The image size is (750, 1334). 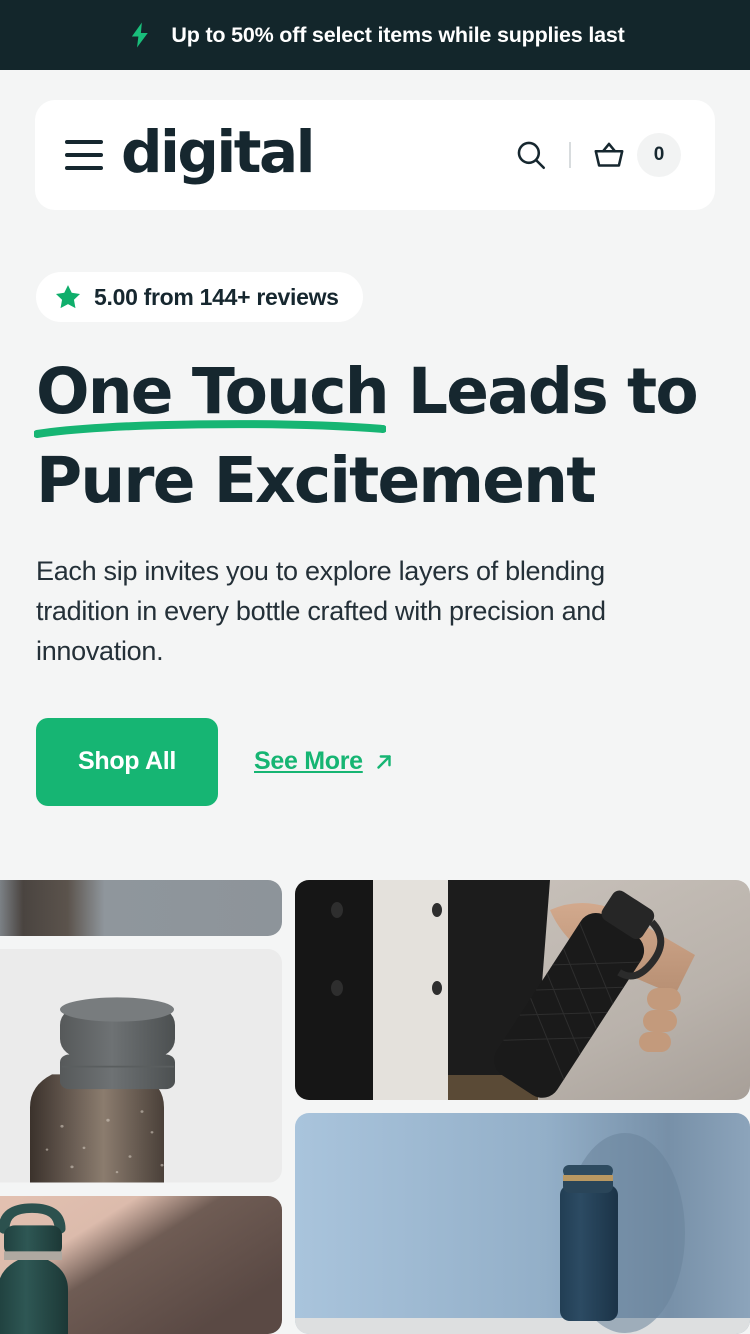 What do you see at coordinates (141, 1264) in the screenshot?
I see `gallery-image-teal-bottle-handle` at bounding box center [141, 1264].